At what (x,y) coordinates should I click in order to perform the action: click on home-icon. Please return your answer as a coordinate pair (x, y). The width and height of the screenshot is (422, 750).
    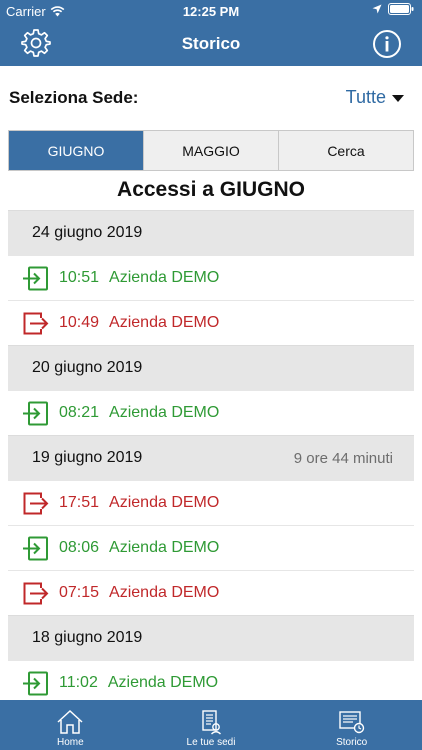
    Looking at the image, I should click on (70, 721).